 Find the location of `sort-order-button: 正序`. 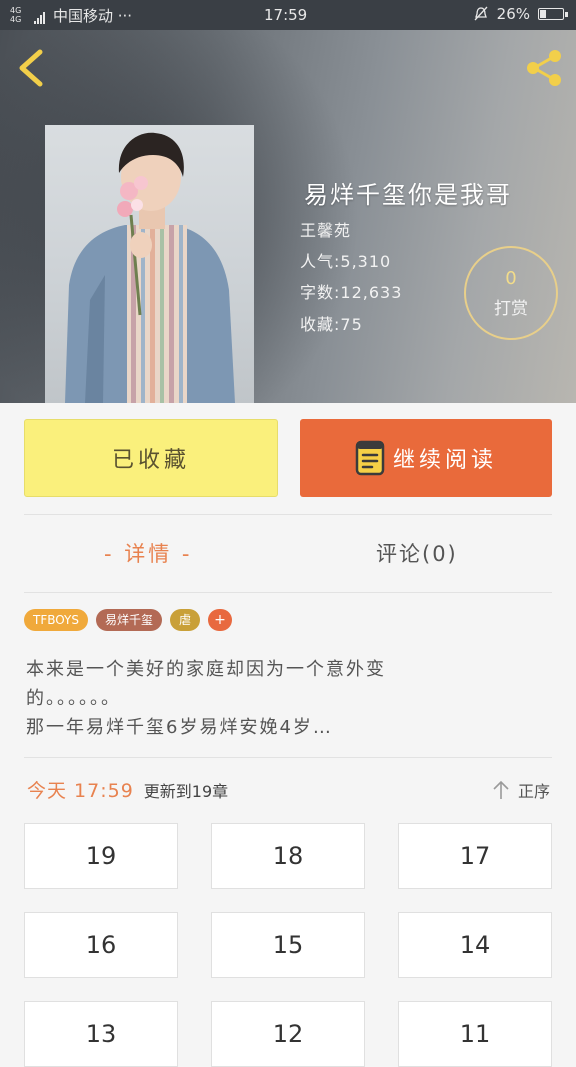

sort-order-button: 正序 is located at coordinates (521, 790).